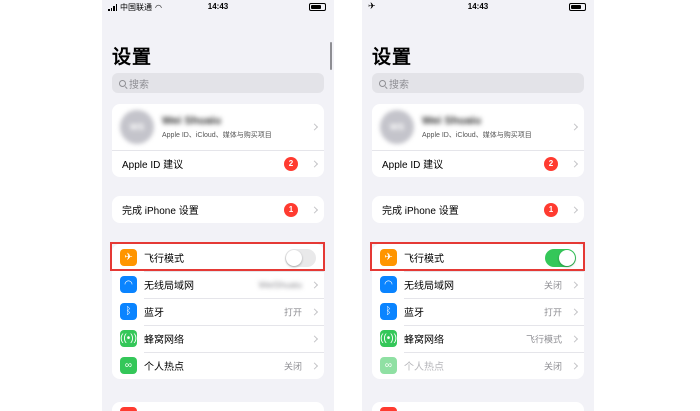  I want to click on wifi-network-value: WeiShuaiu, so click(280, 284).